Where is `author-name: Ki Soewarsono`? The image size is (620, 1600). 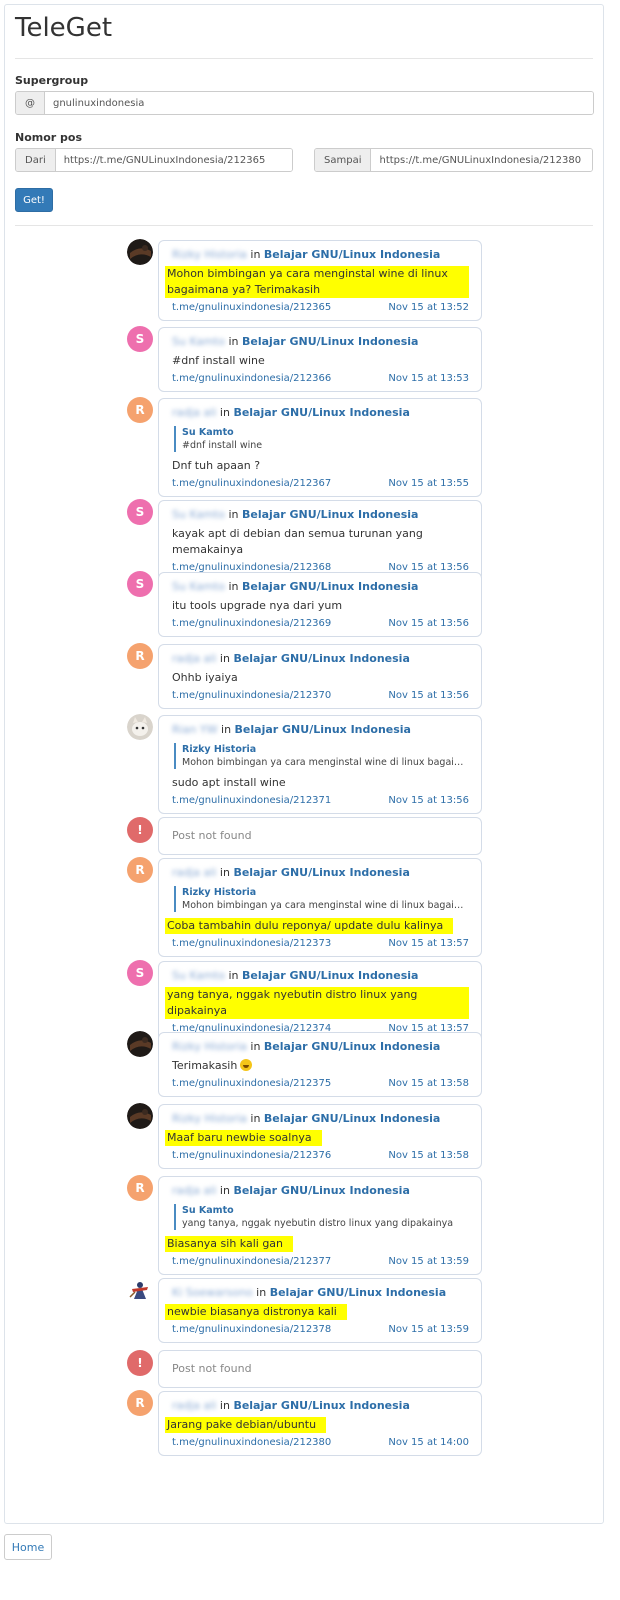
author-name: Ki Soewarsono is located at coordinates (212, 1292).